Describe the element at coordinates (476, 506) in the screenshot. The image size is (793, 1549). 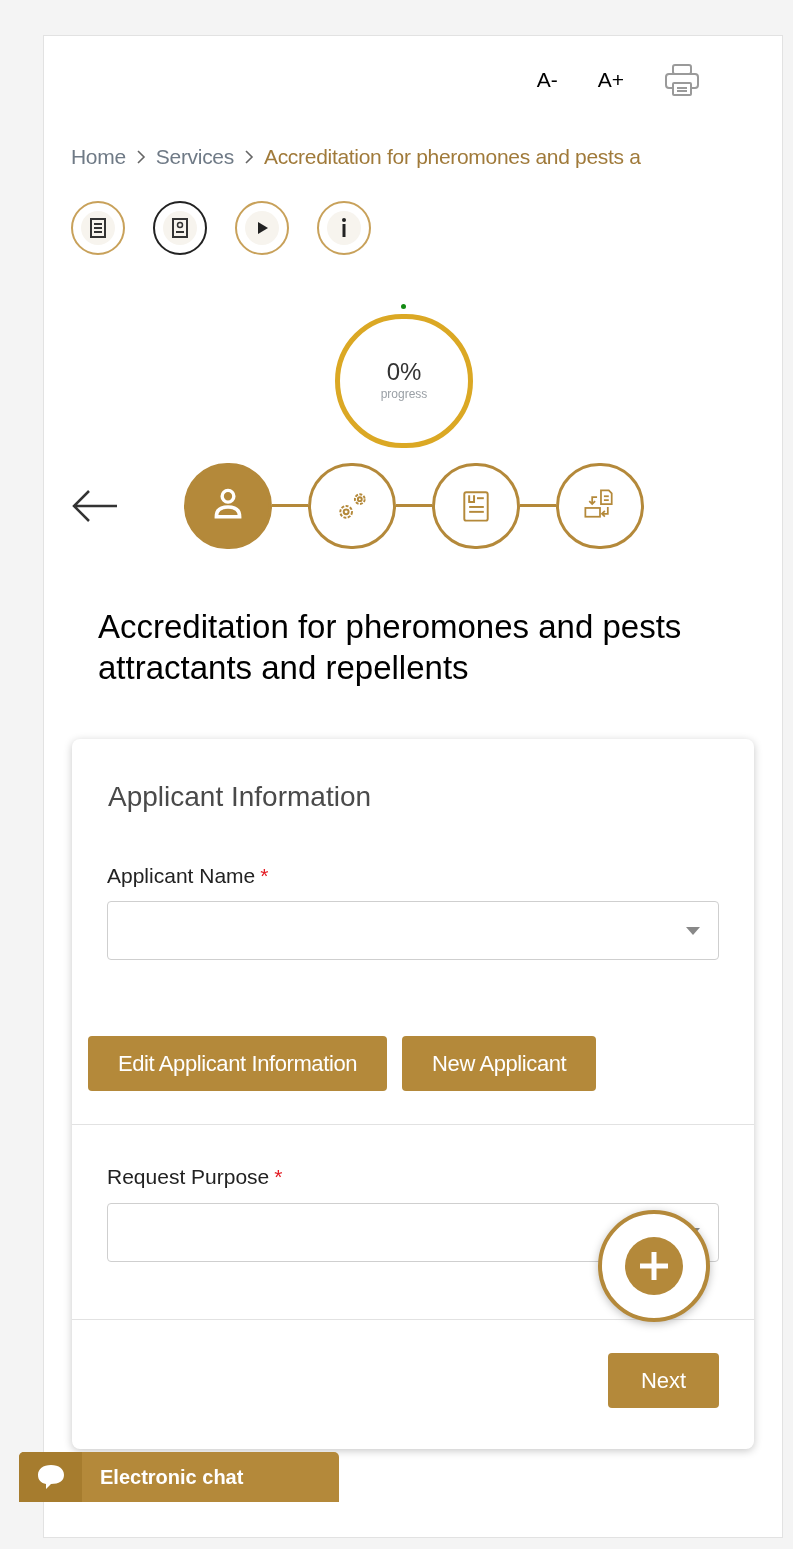
I see `clipboard-icon` at that location.